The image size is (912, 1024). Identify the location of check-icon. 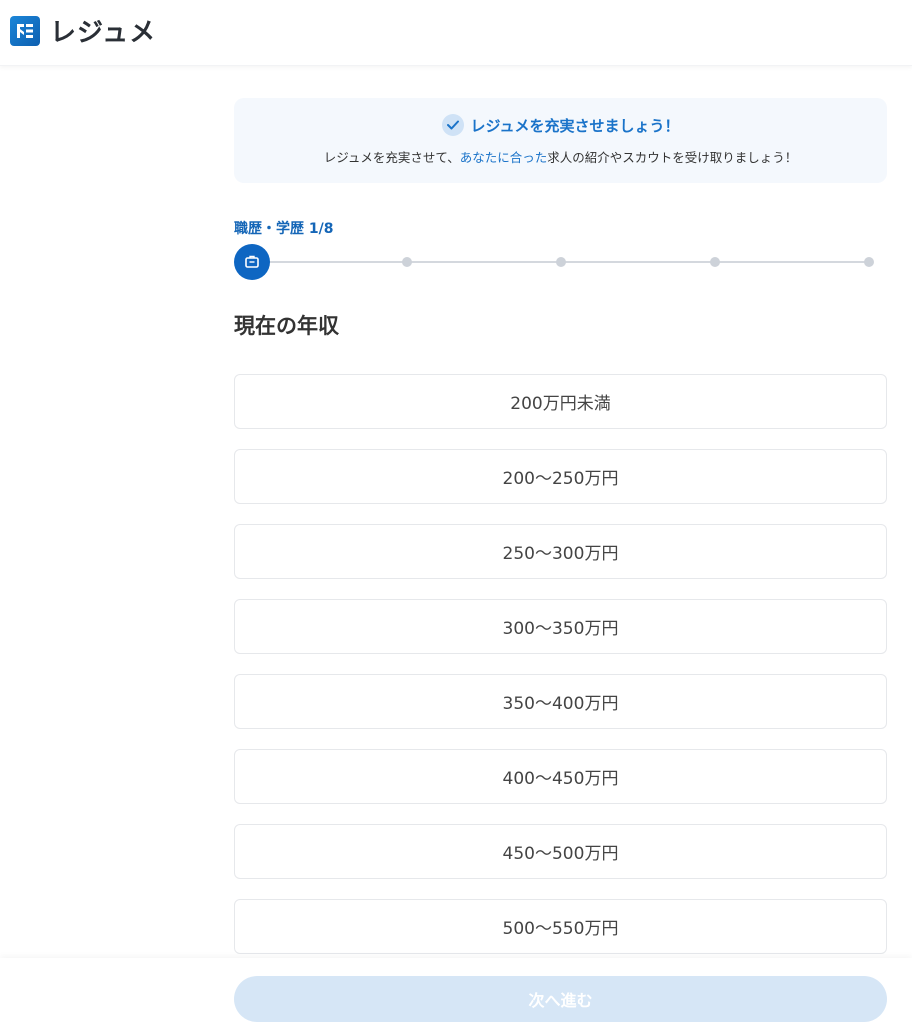
(452, 125).